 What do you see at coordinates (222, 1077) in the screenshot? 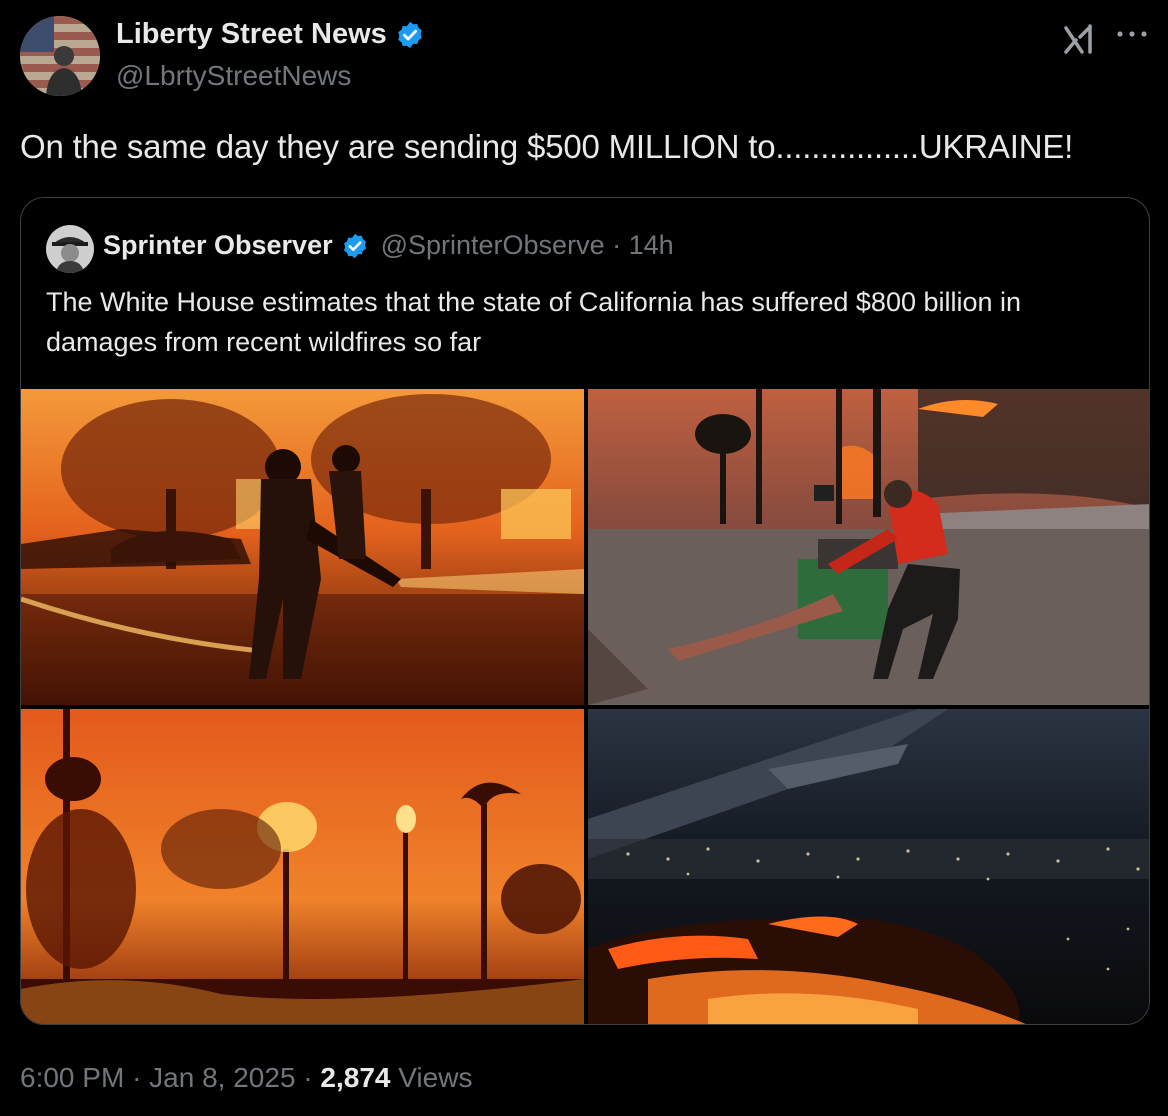
I see `tweet-date: Jan 8, 2025` at bounding box center [222, 1077].